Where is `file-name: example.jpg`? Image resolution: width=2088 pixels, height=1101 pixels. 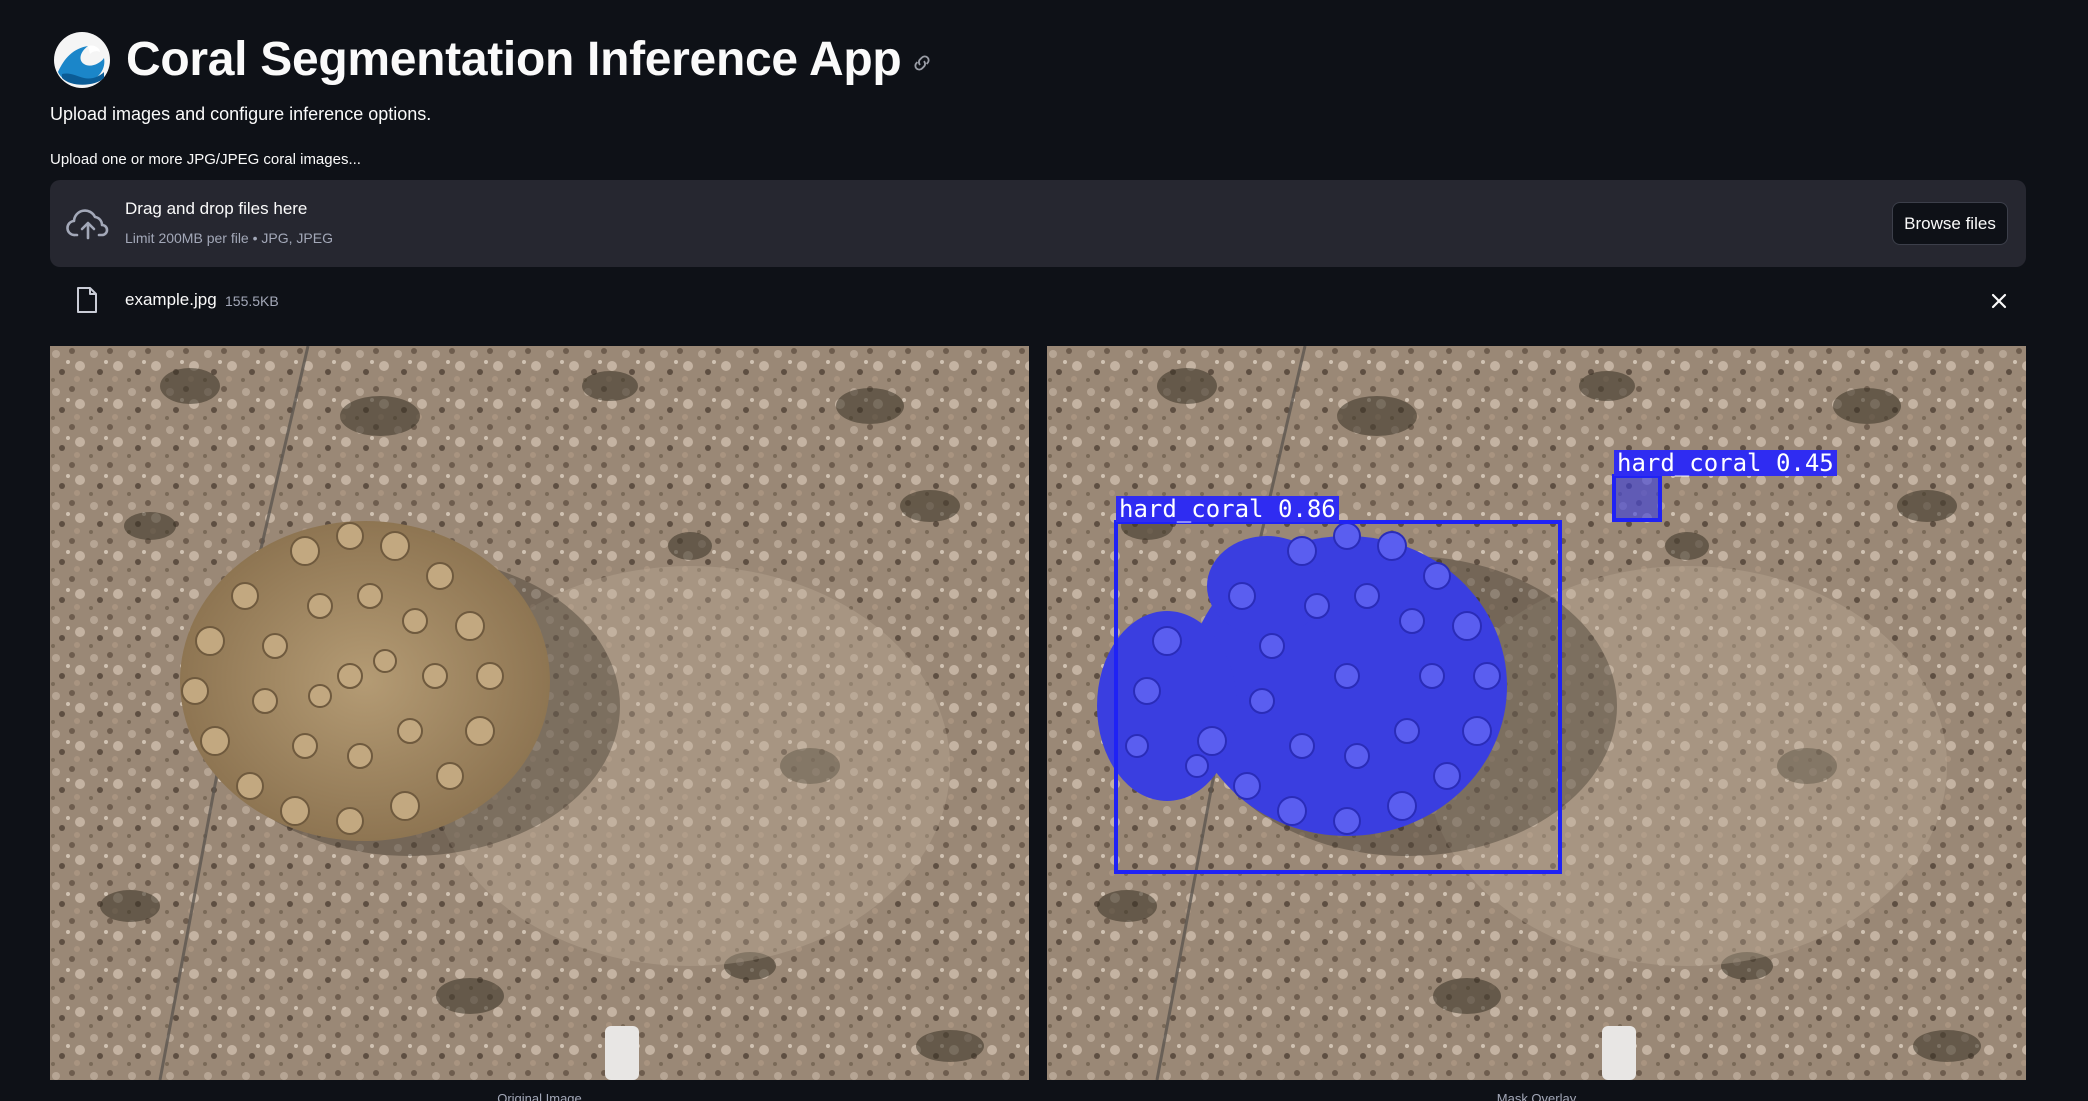
file-name: example.jpg is located at coordinates (171, 299).